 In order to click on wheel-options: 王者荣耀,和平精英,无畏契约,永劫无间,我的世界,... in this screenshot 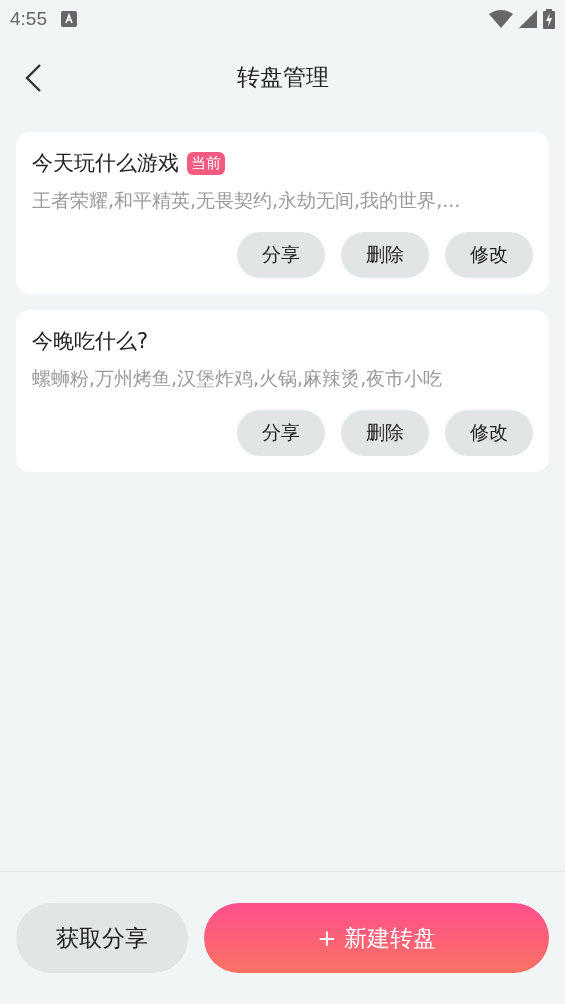, I will do `click(282, 201)`.